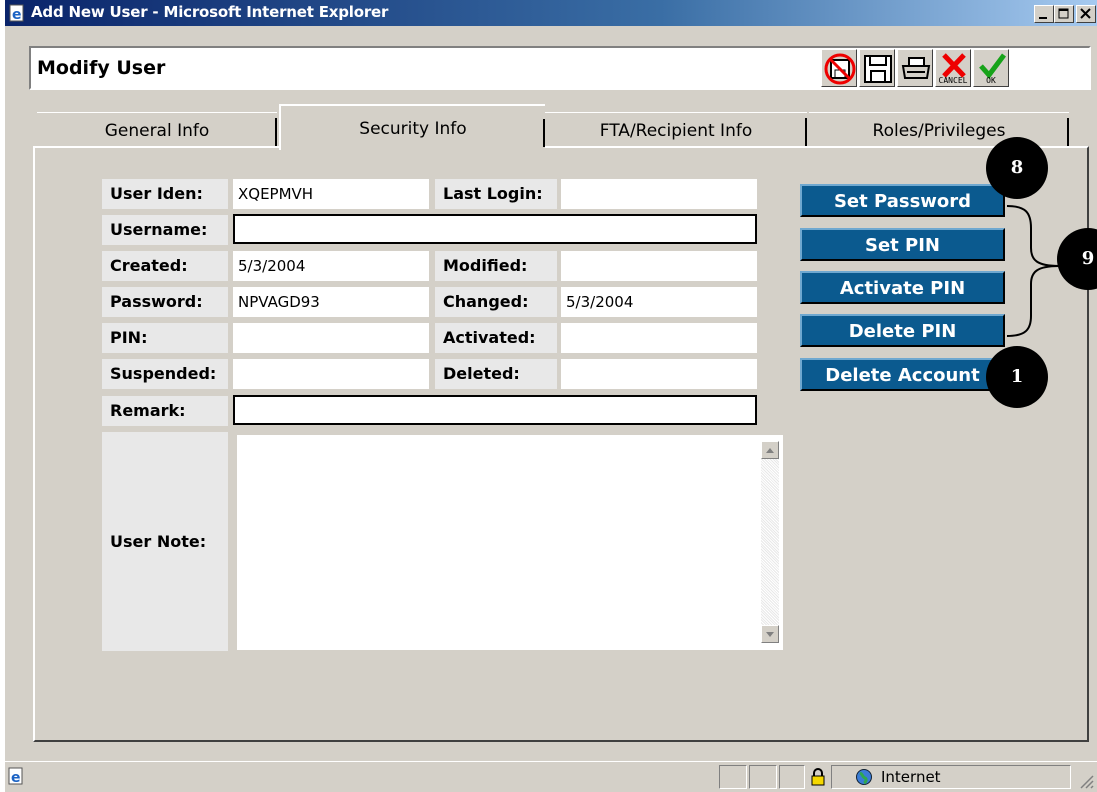 The image size is (1097, 792). What do you see at coordinates (495, 229) in the screenshot?
I see `username-input` at bounding box center [495, 229].